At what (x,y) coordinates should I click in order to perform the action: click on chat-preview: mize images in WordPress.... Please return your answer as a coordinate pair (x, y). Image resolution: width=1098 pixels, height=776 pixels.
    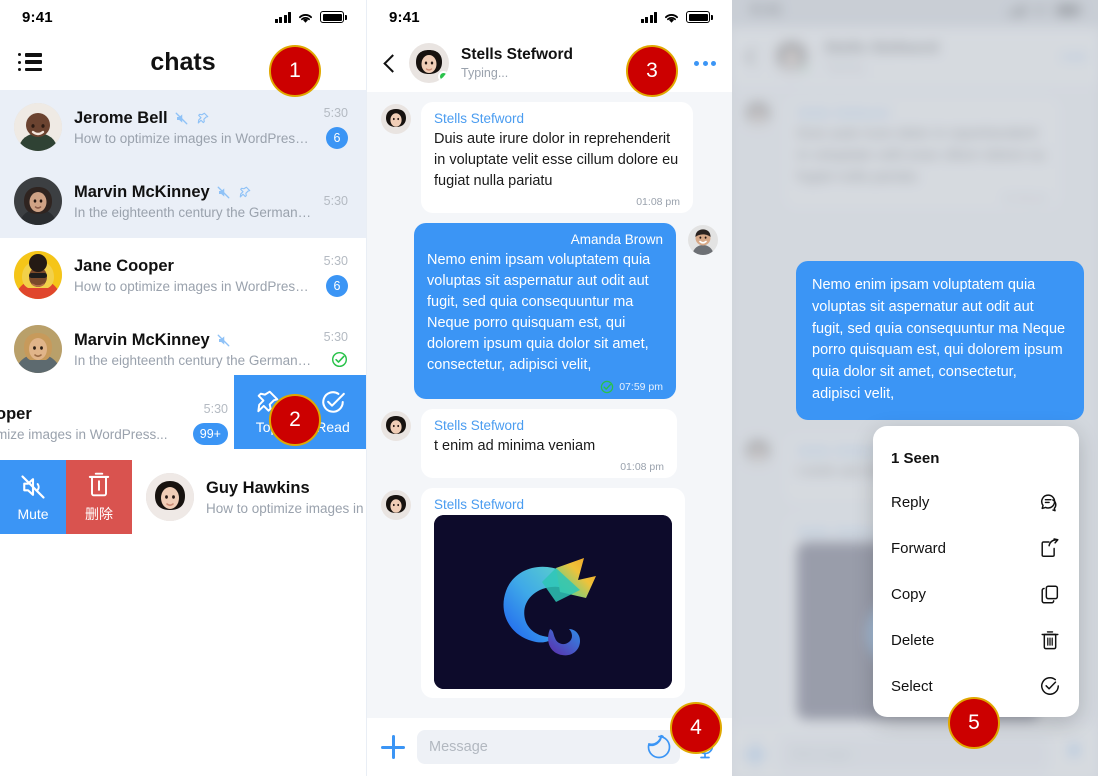
    Looking at the image, I should click on (84, 434).